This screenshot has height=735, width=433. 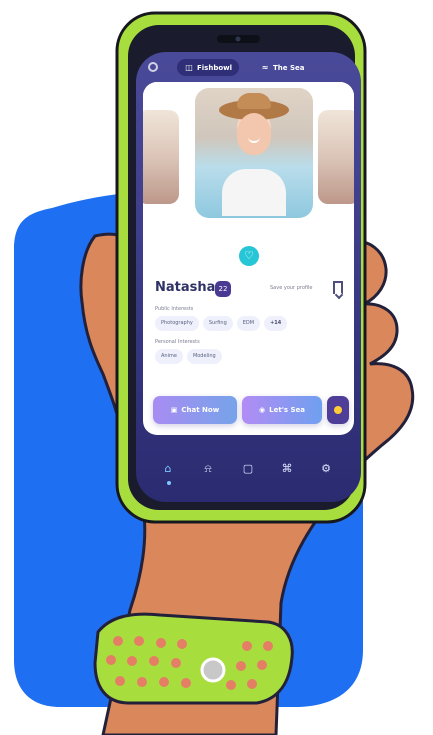 What do you see at coordinates (326, 469) in the screenshot?
I see `settings-icon: ⚙` at bounding box center [326, 469].